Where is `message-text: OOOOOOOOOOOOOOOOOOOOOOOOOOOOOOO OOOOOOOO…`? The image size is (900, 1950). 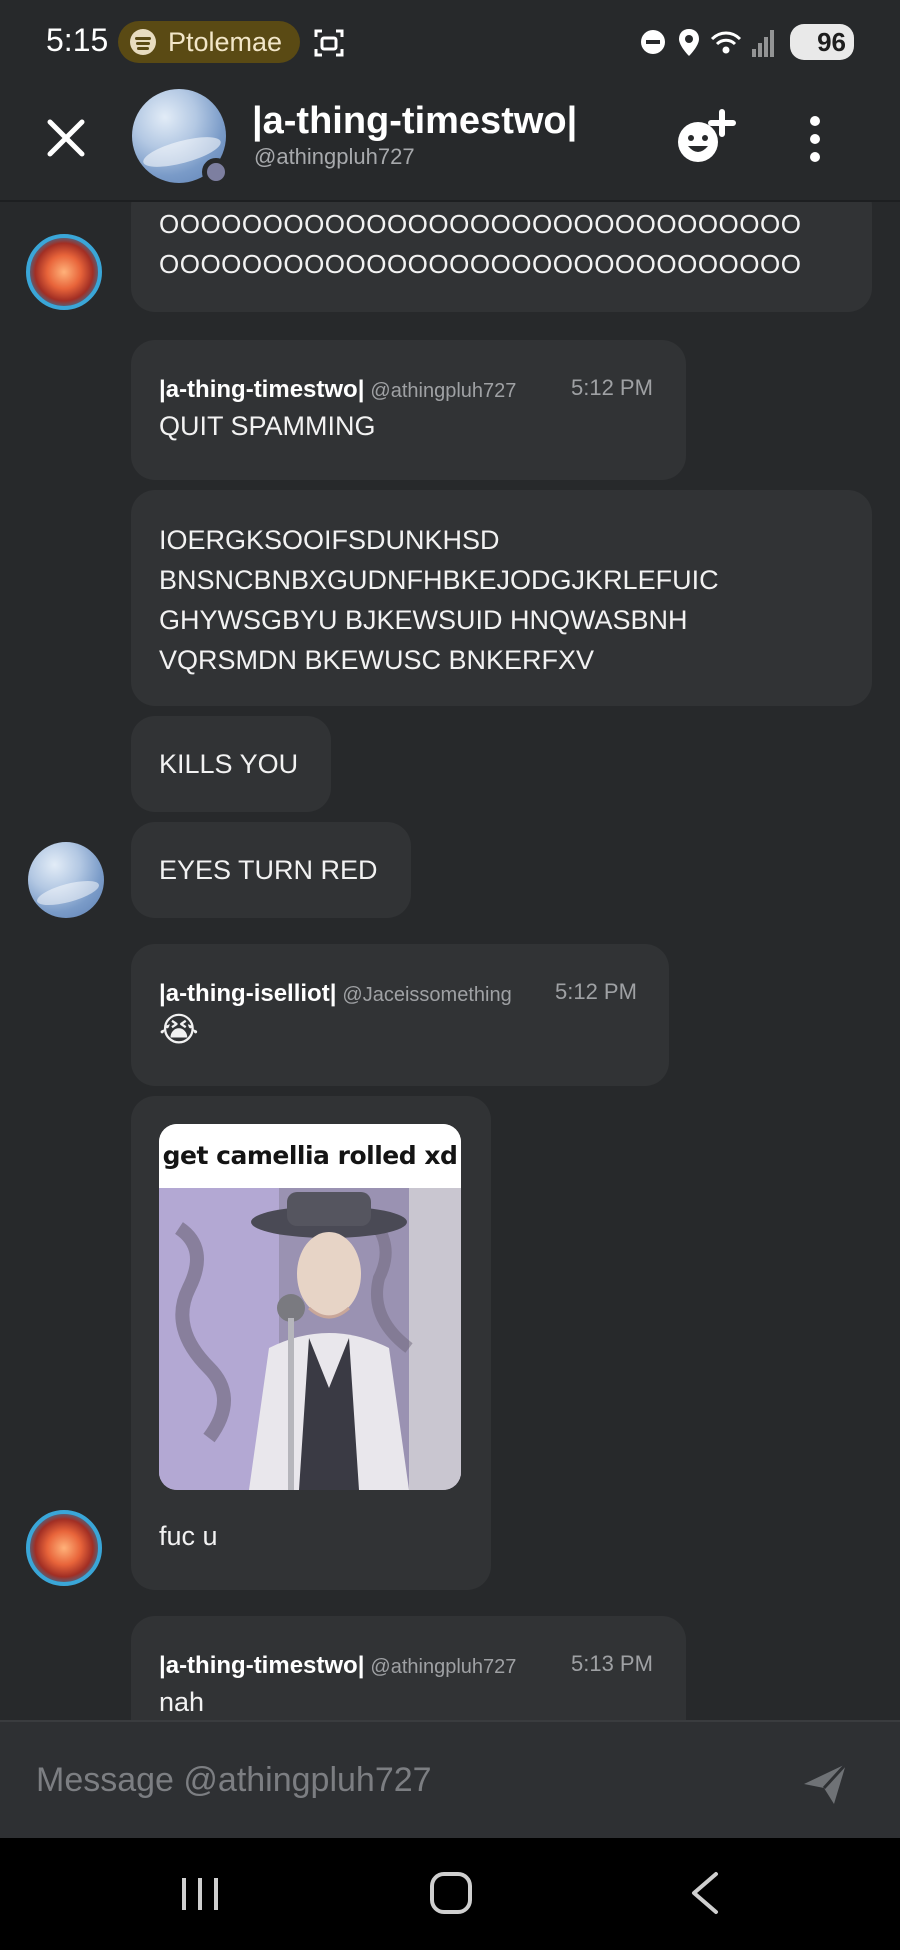 message-text: OOOOOOOOOOOOOOOOOOOOOOOOOOOOOOO OOOOOOOO… is located at coordinates (480, 244).